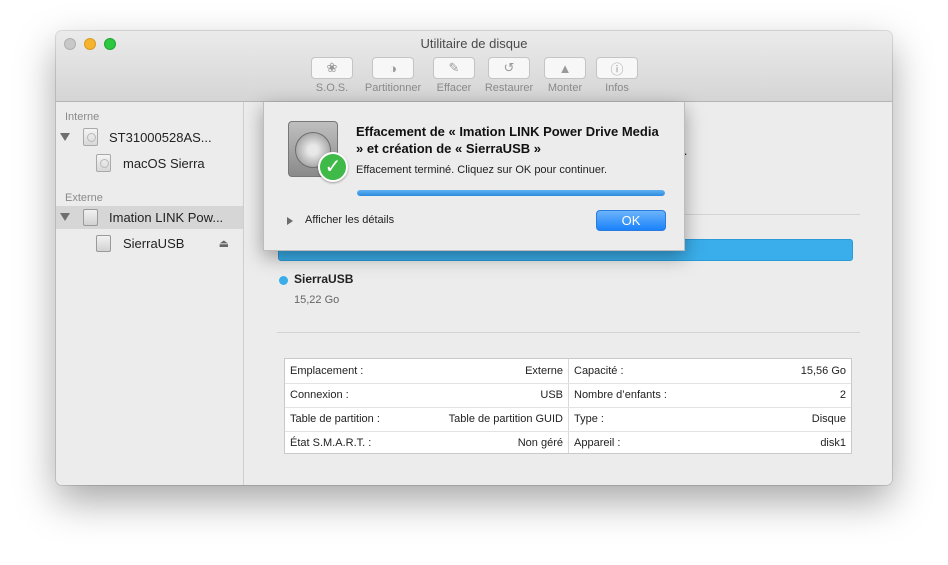 The height and width of the screenshot is (565, 948). I want to click on table-row: Connexion : USB, so click(426, 395).